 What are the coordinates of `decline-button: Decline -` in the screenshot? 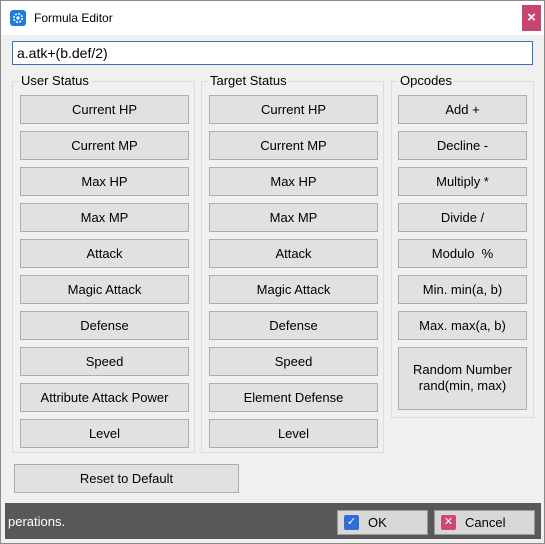 It's located at (462, 145).